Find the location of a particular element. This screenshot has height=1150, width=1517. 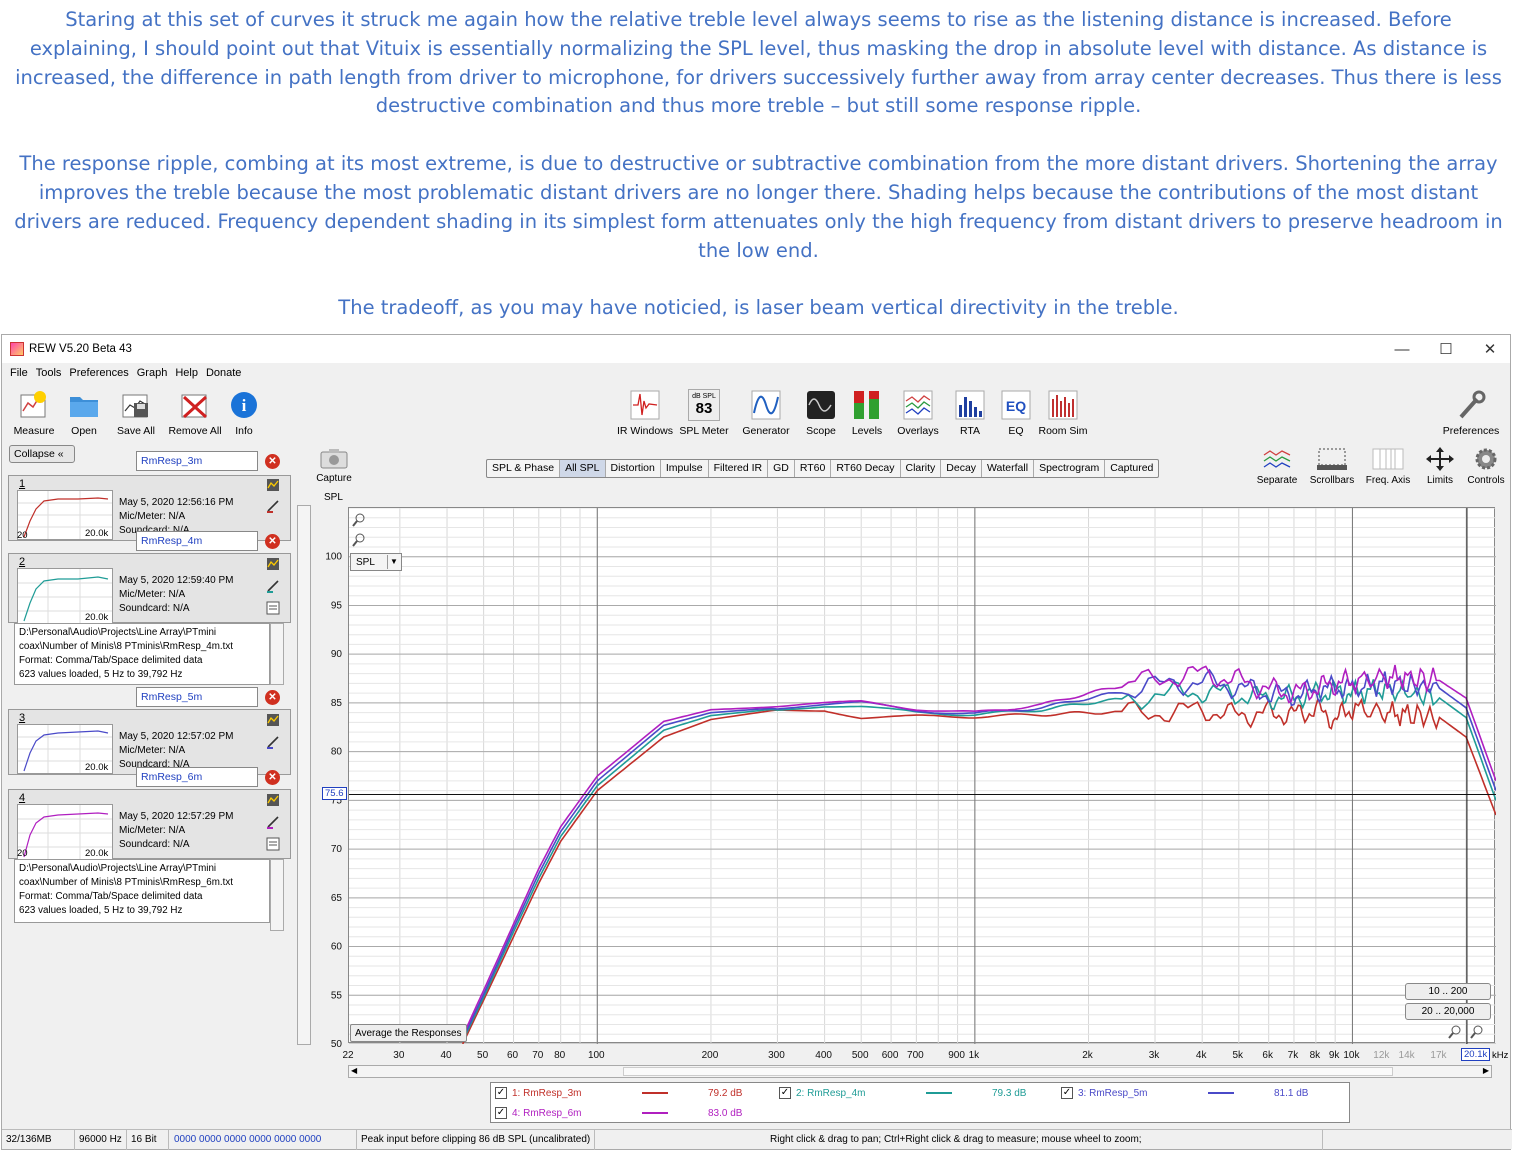

tab-rt60-decay: RT60 Decay is located at coordinates (866, 468).